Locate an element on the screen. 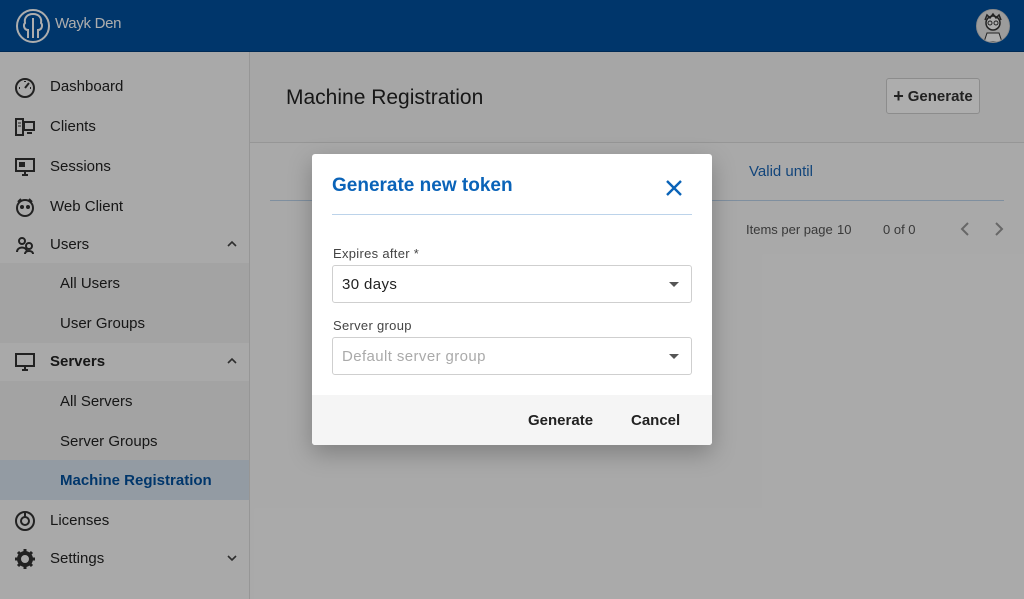  expires-after-select: 30 days is located at coordinates (512, 284).